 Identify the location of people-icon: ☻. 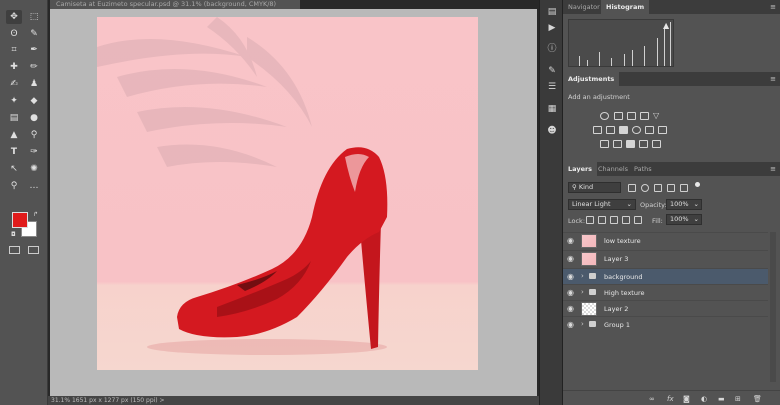
(552, 131).